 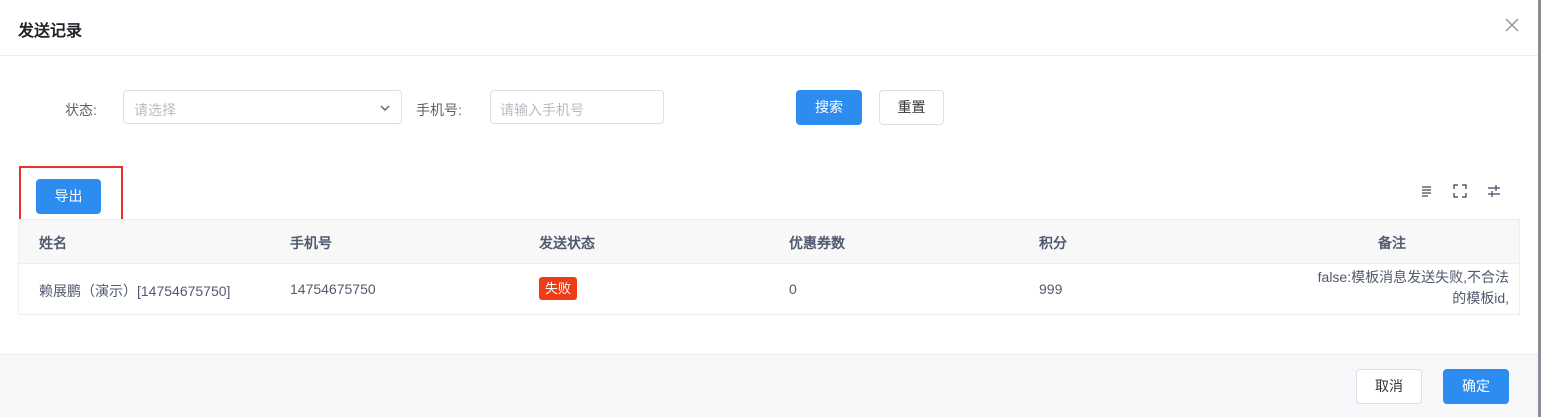 What do you see at coordinates (68, 196) in the screenshot?
I see `export-button: 导出` at bounding box center [68, 196].